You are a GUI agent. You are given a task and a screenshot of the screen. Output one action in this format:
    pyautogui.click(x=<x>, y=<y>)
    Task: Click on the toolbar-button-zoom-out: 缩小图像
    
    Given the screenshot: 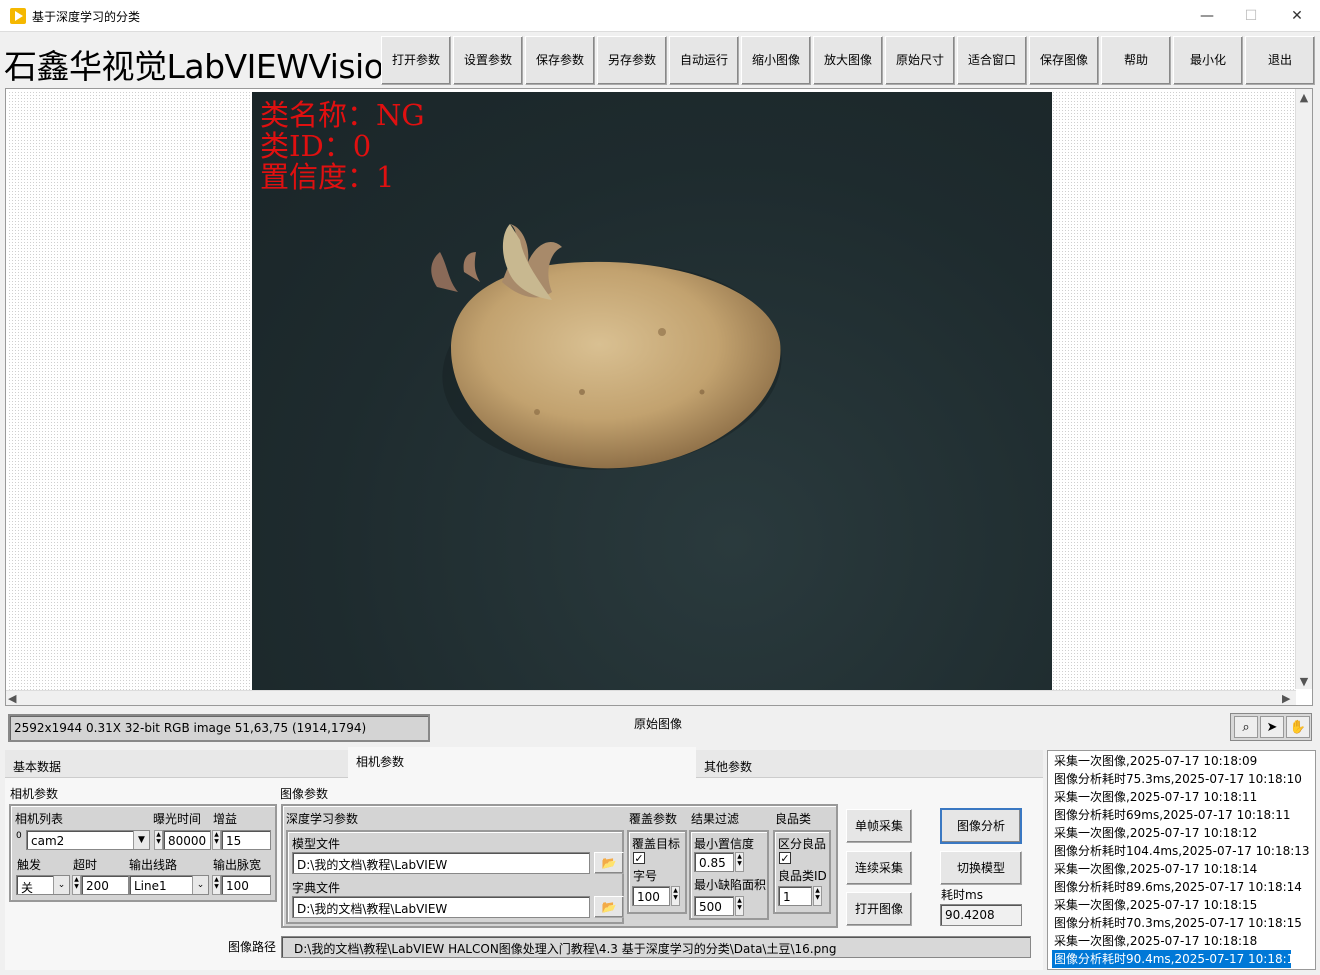 What is the action you would take?
    pyautogui.click(x=776, y=60)
    